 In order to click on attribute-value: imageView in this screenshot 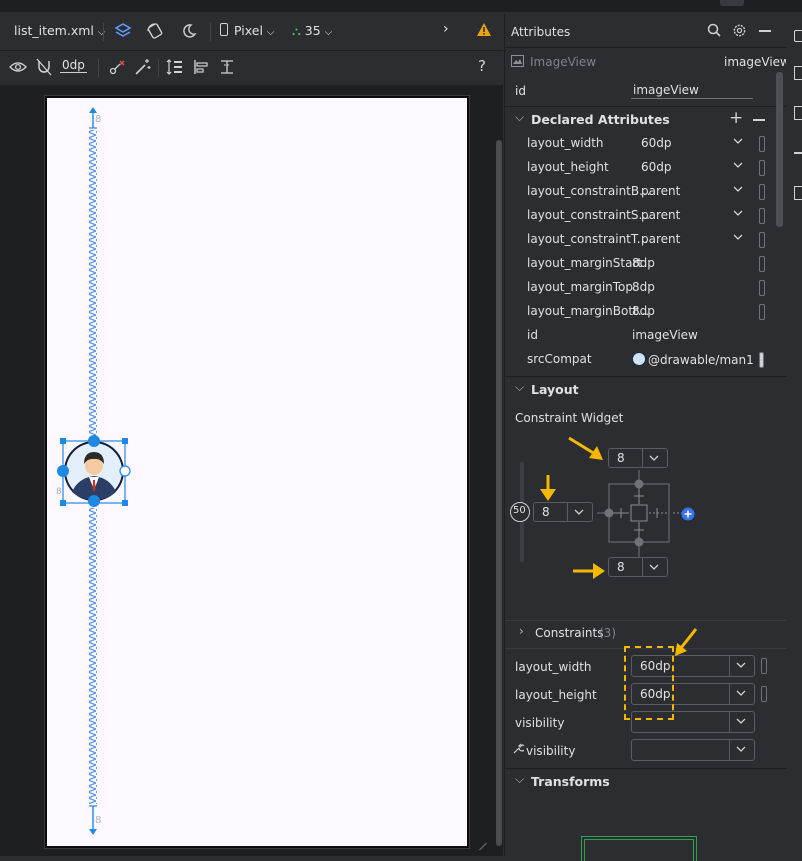, I will do `click(665, 335)`.